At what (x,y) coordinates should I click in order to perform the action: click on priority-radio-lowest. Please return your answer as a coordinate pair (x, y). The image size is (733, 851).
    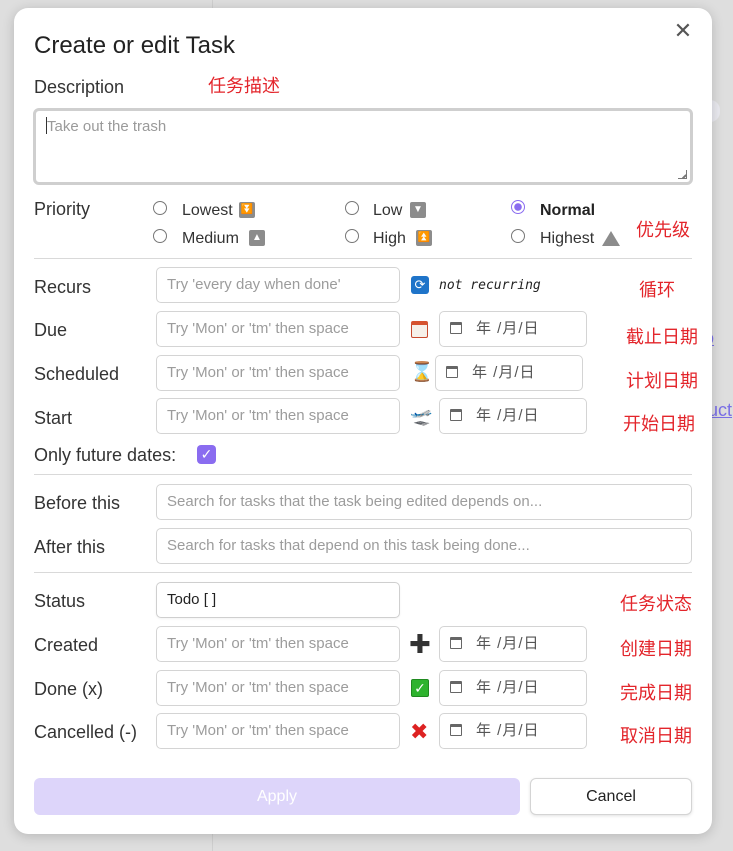
    Looking at the image, I should click on (160, 208).